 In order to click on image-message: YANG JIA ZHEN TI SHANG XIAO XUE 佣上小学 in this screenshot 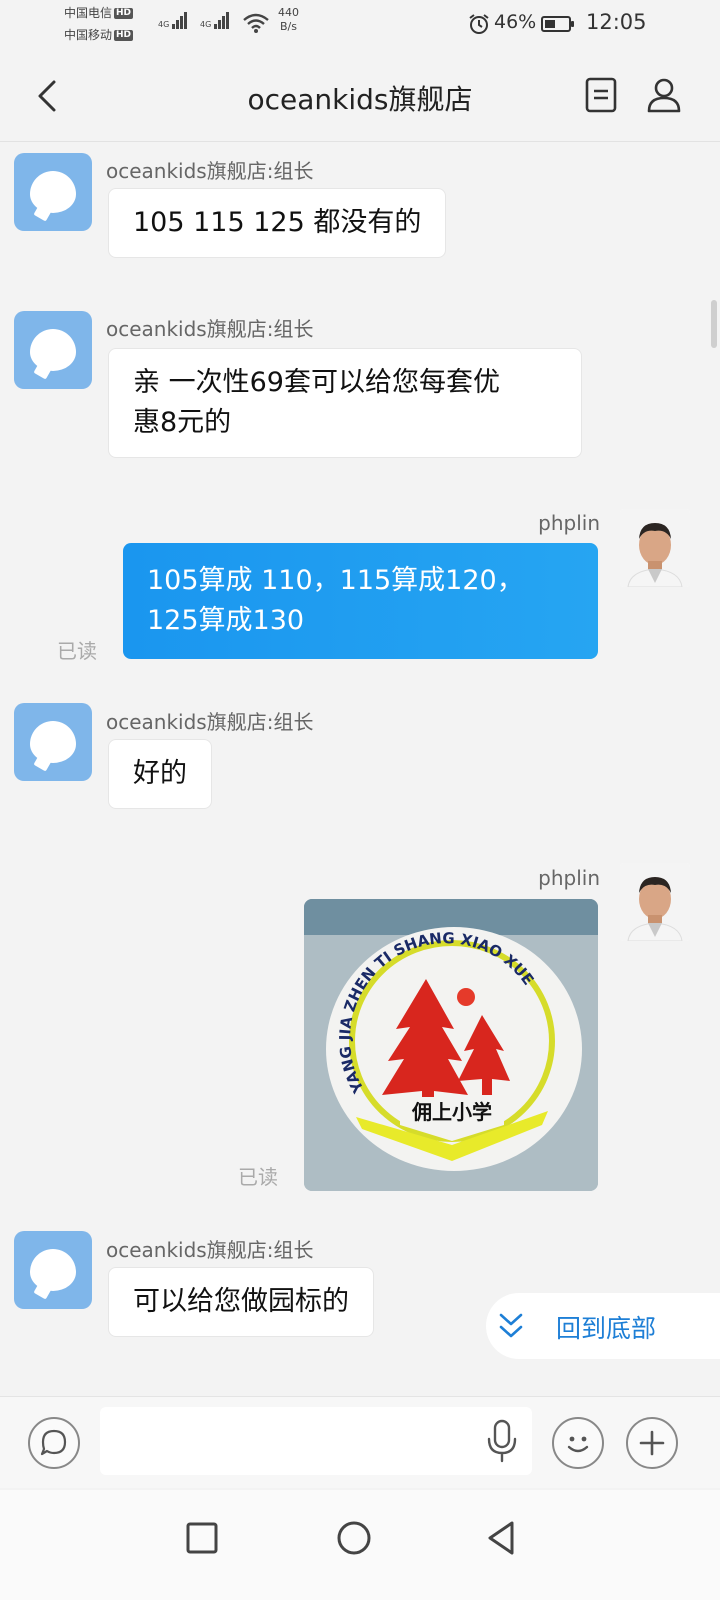, I will do `click(451, 1045)`.